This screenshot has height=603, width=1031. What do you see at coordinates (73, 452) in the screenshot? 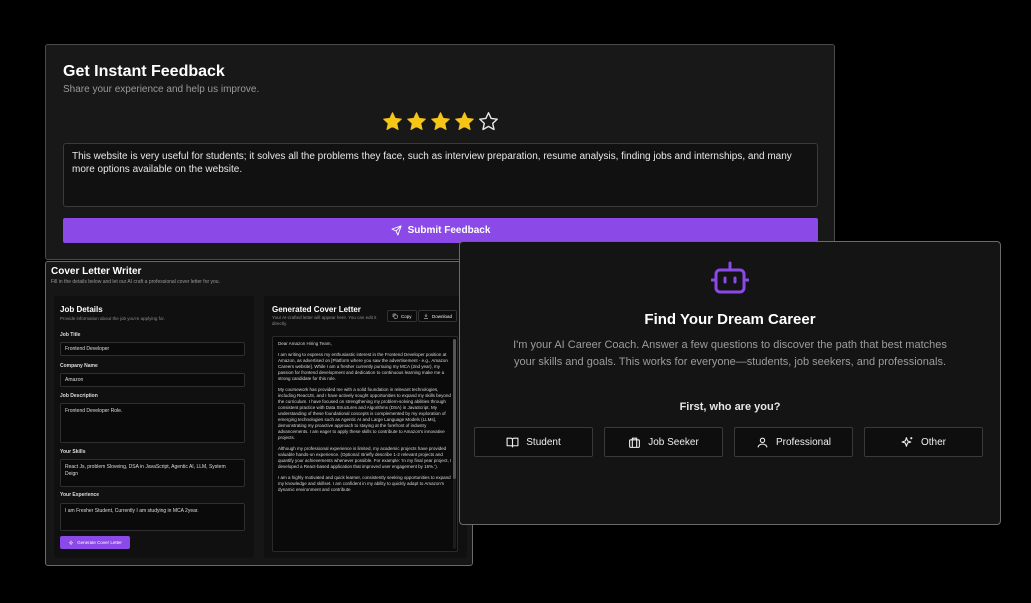
I see `skills-label: Your Skills` at bounding box center [73, 452].